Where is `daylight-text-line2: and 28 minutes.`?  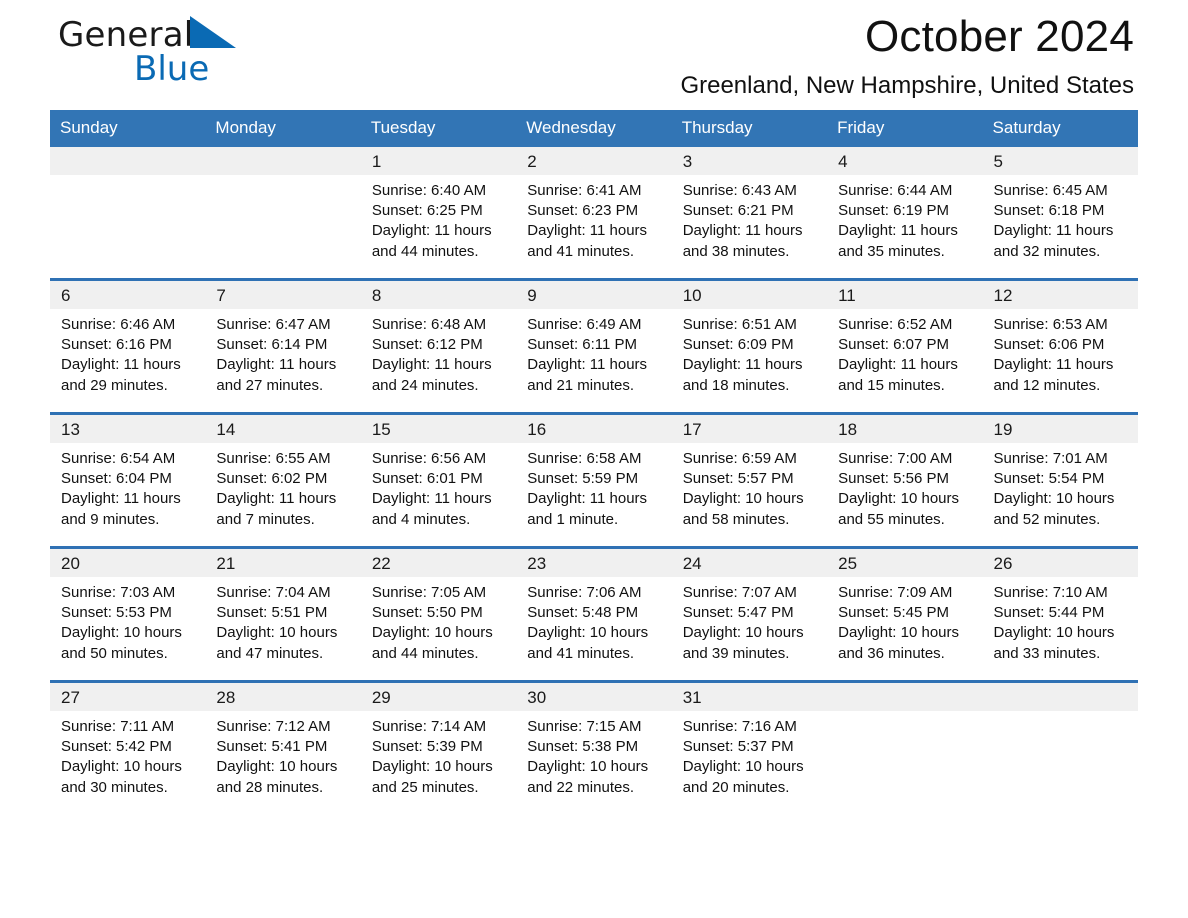 daylight-text-line2: and 28 minutes. is located at coordinates (270, 787).